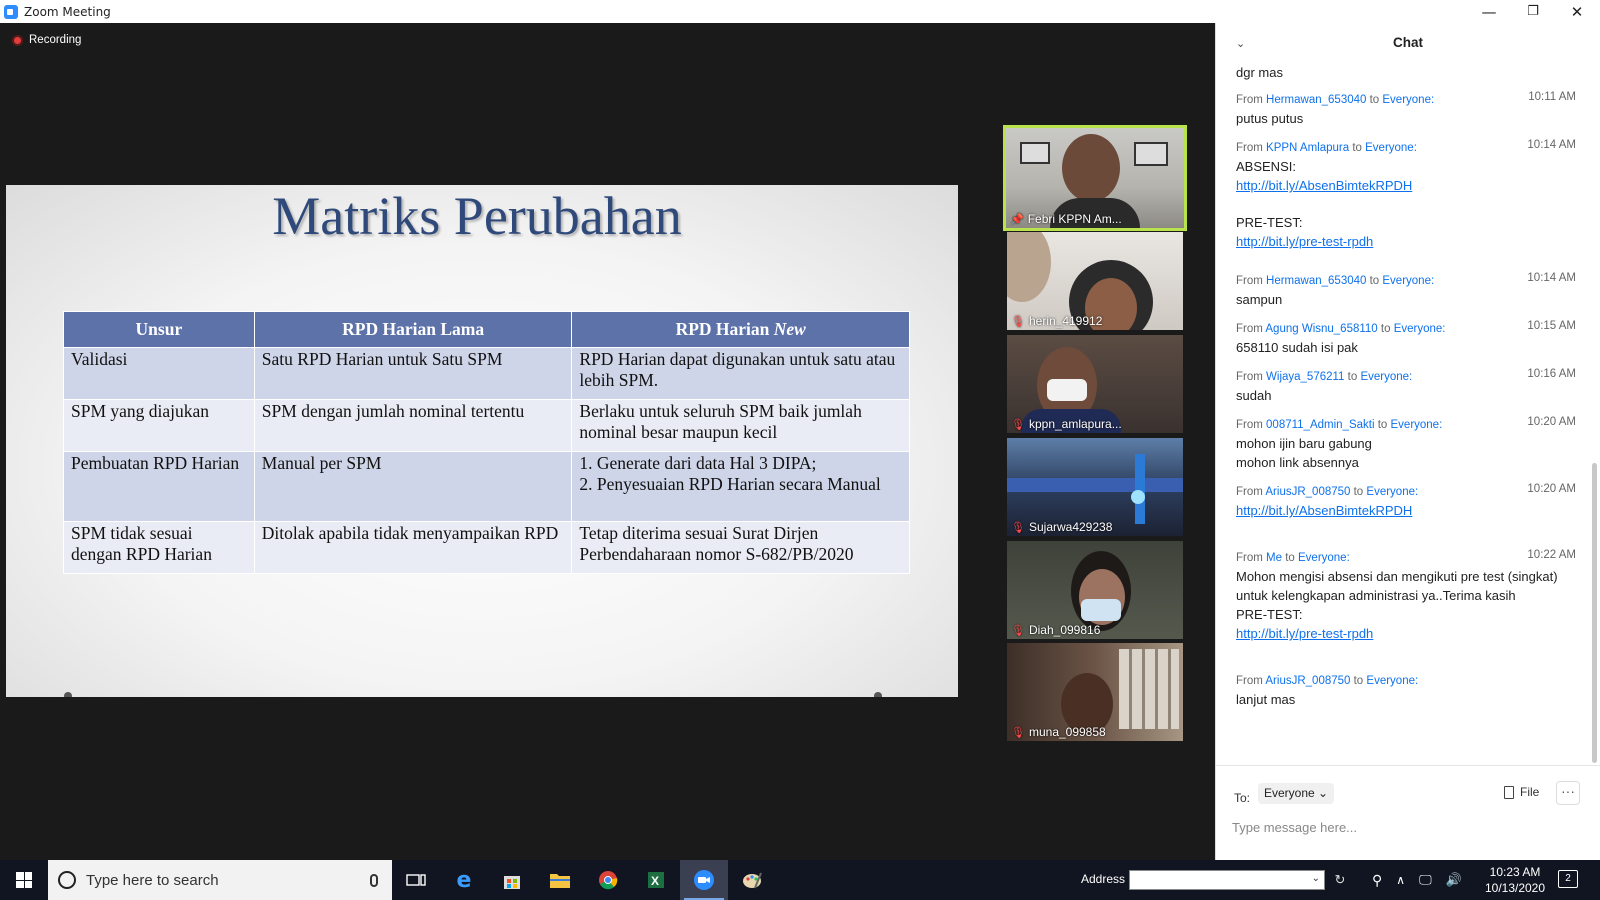 This screenshot has width=1600, height=900. I want to click on notification-center-icon: 2, so click(1568, 879).